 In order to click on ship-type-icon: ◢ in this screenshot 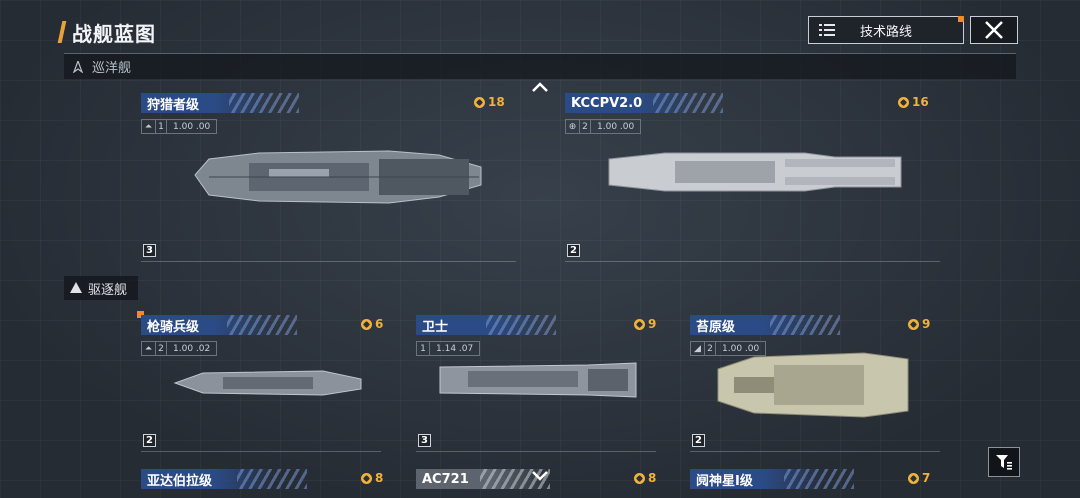, I will do `click(698, 348)`.